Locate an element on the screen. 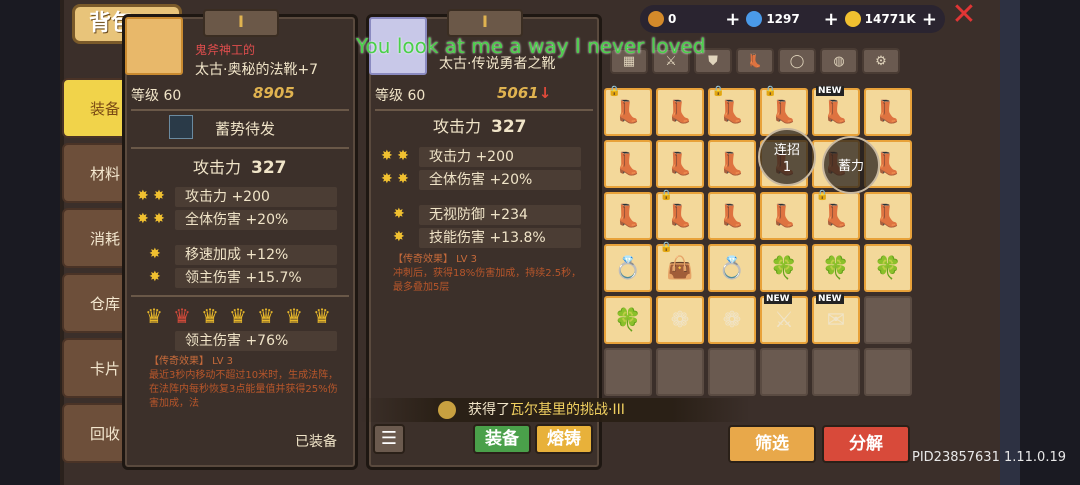 This screenshot has width=1080, height=485. attack-value: 327 is located at coordinates (509, 127).